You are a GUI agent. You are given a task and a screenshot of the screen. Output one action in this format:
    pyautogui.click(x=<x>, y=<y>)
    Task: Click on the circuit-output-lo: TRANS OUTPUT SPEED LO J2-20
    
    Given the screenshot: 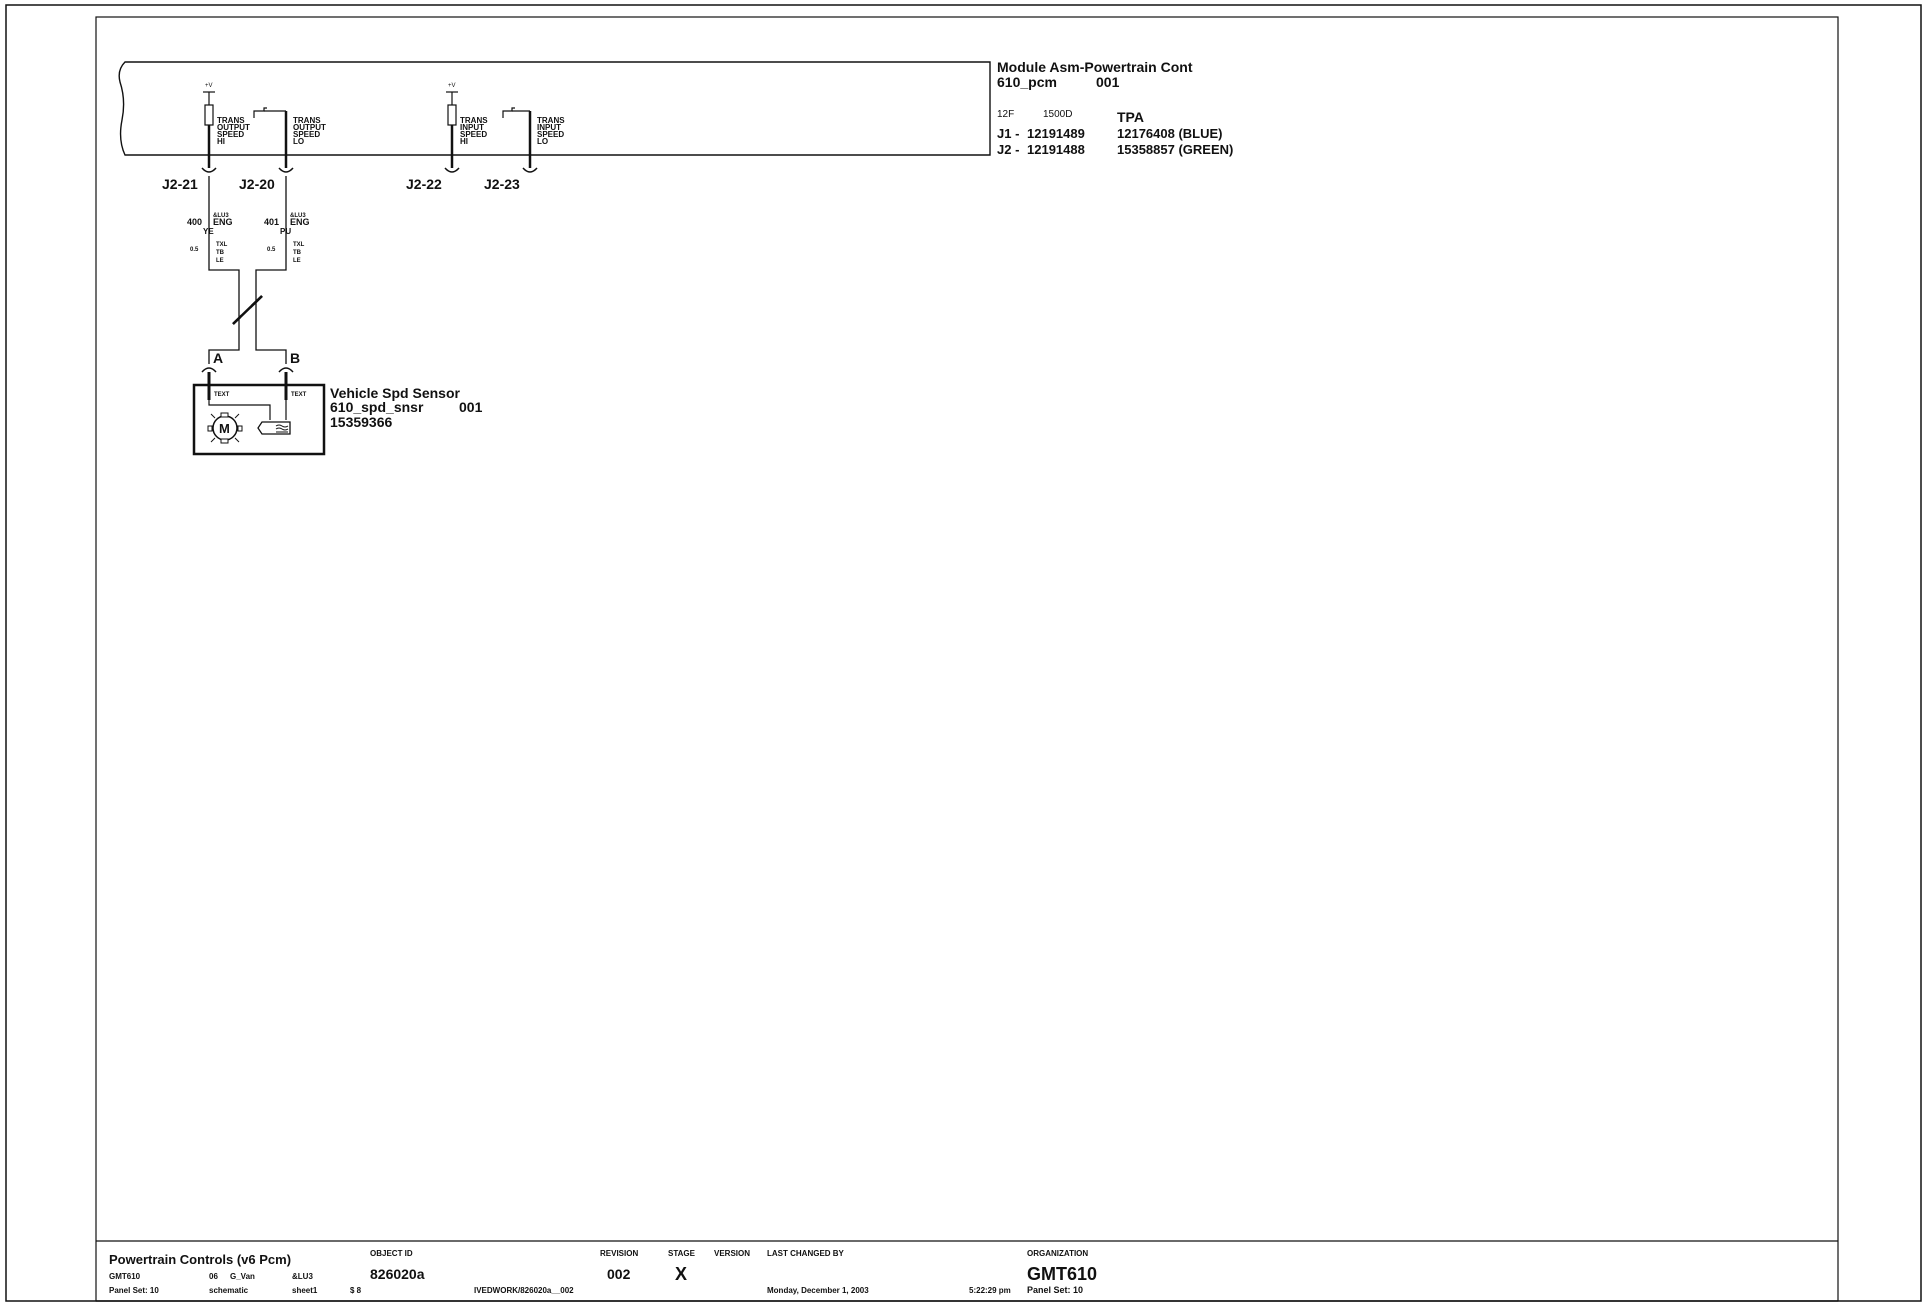 What is the action you would take?
    pyautogui.click(x=282, y=149)
    